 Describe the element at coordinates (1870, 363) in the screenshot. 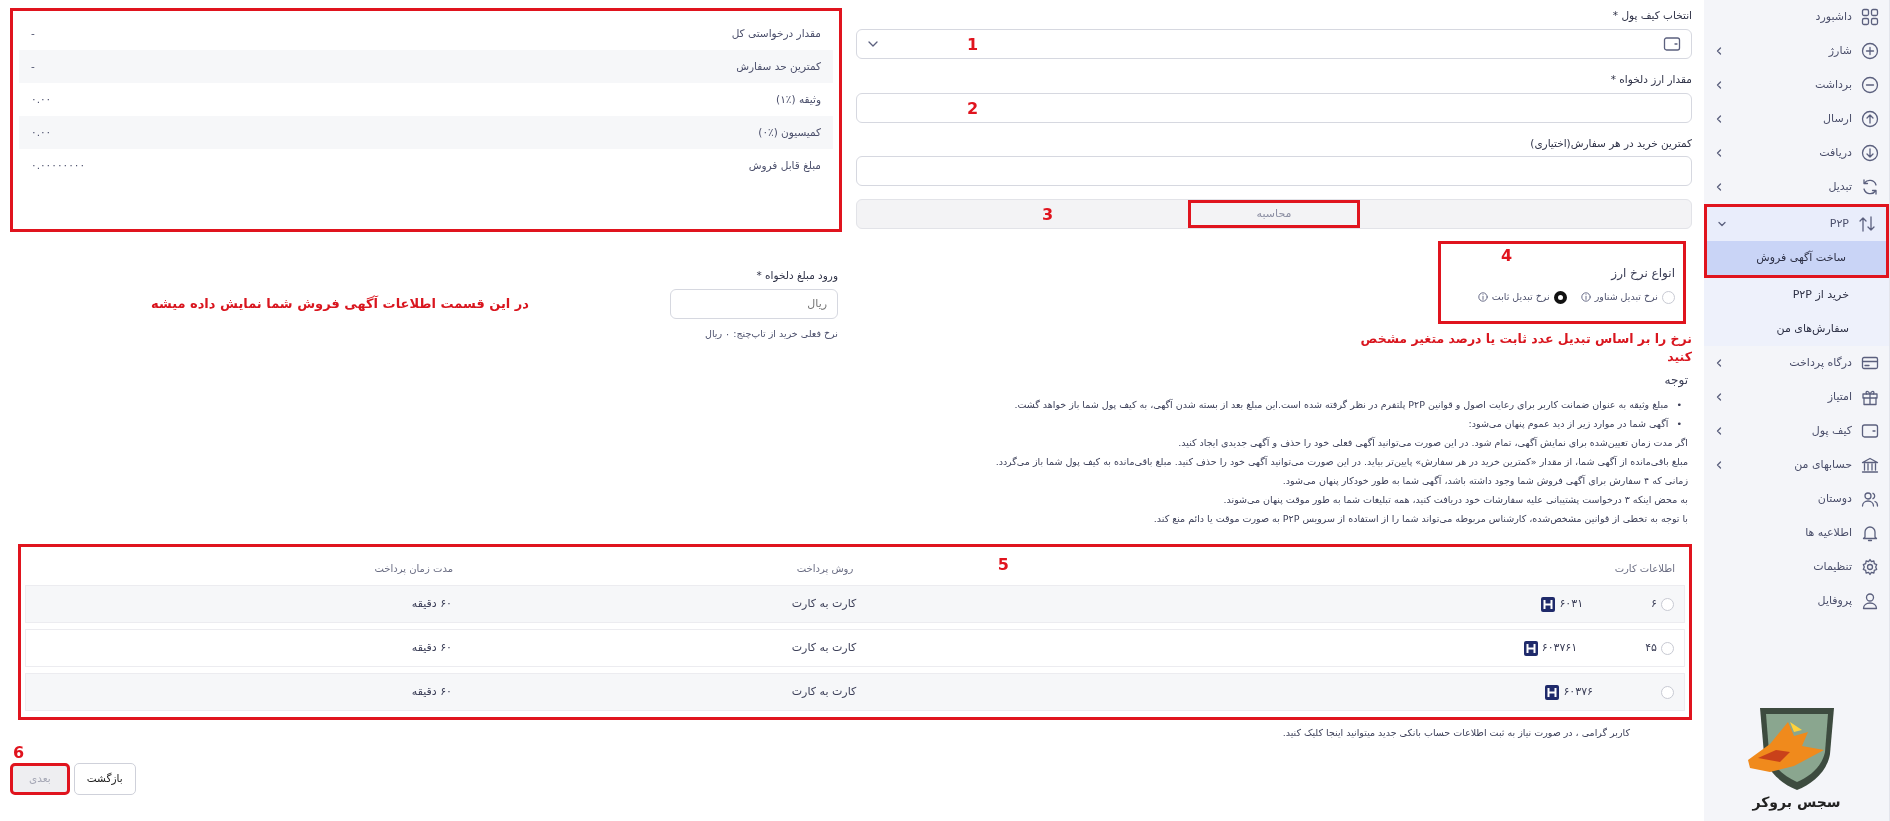

I see `card-icon` at that location.